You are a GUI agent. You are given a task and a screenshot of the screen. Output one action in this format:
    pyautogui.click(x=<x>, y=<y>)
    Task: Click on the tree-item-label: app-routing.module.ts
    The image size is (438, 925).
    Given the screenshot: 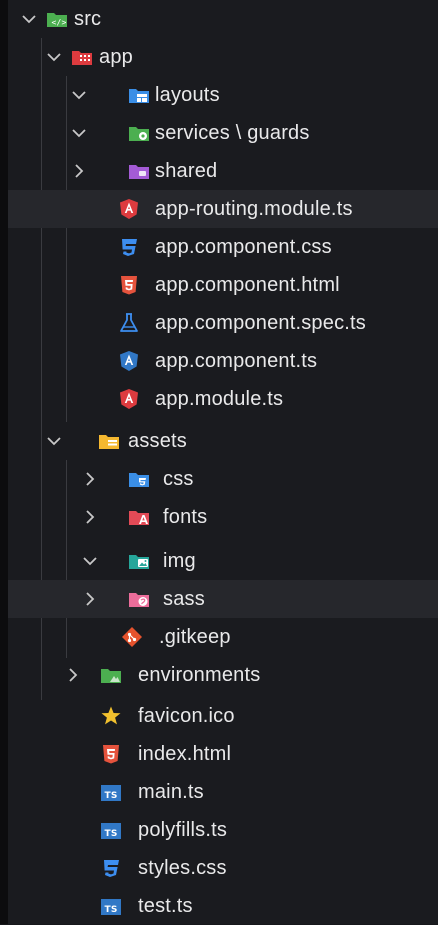 What is the action you would take?
    pyautogui.click(x=254, y=209)
    